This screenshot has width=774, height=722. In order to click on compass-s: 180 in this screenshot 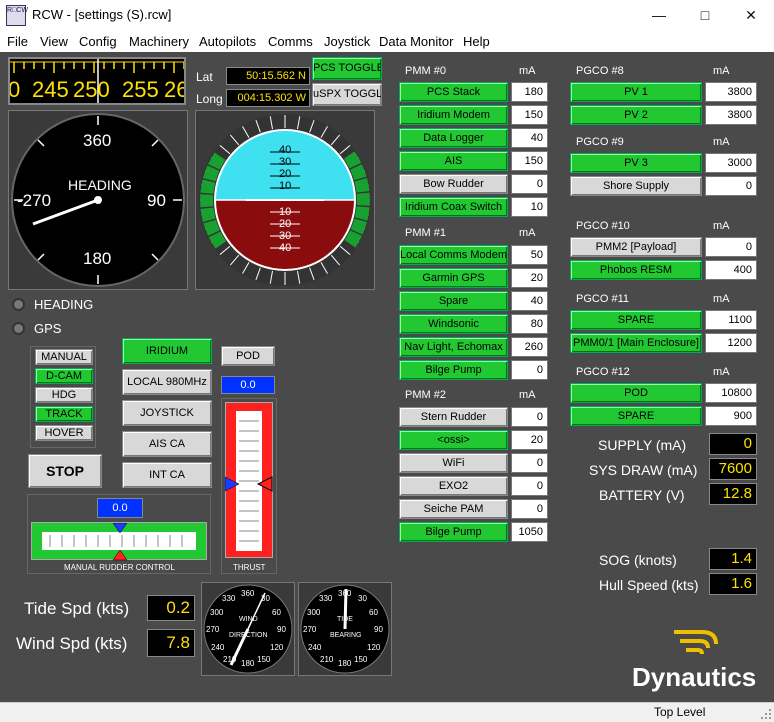, I will do `click(97, 258)`.